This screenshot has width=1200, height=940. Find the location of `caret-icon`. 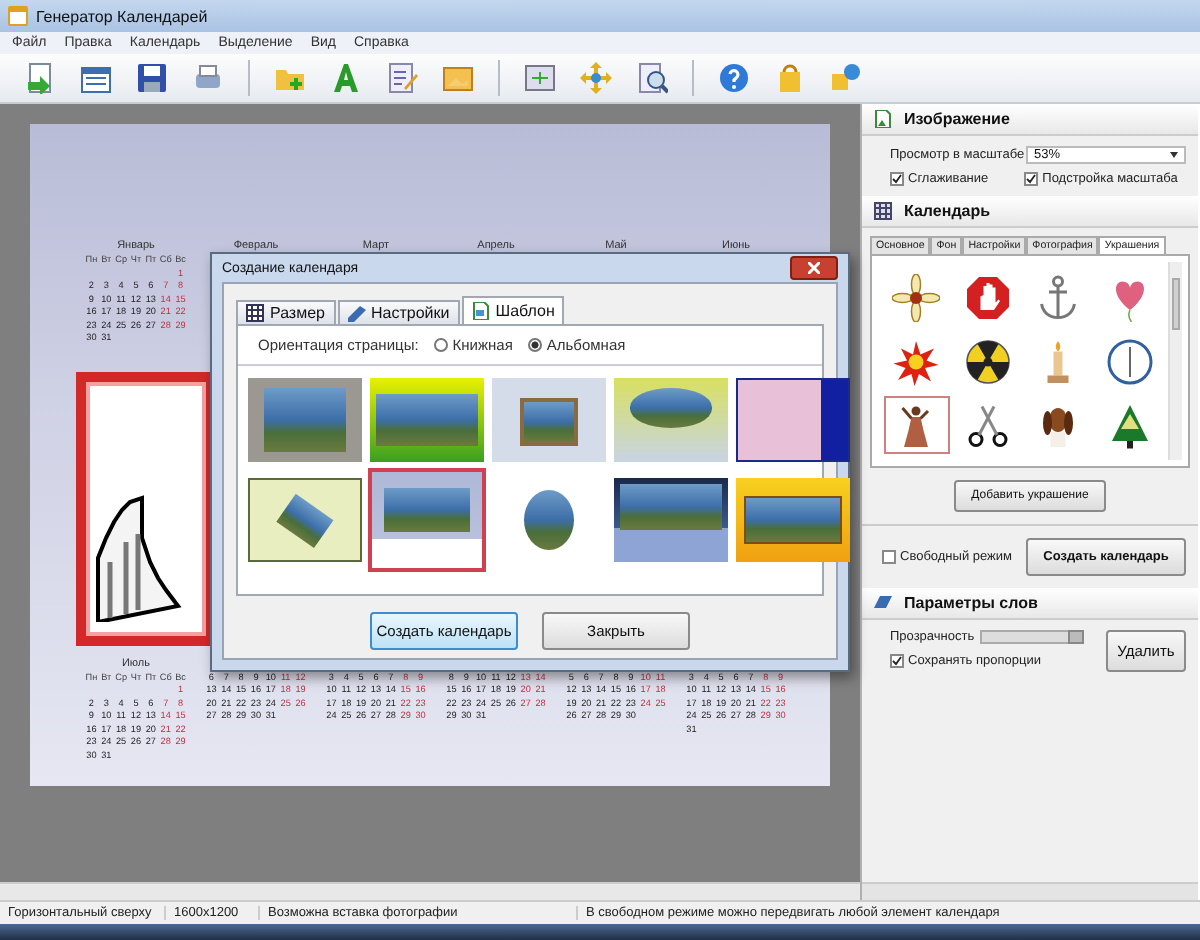

caret-icon is located at coordinates (1174, 155).